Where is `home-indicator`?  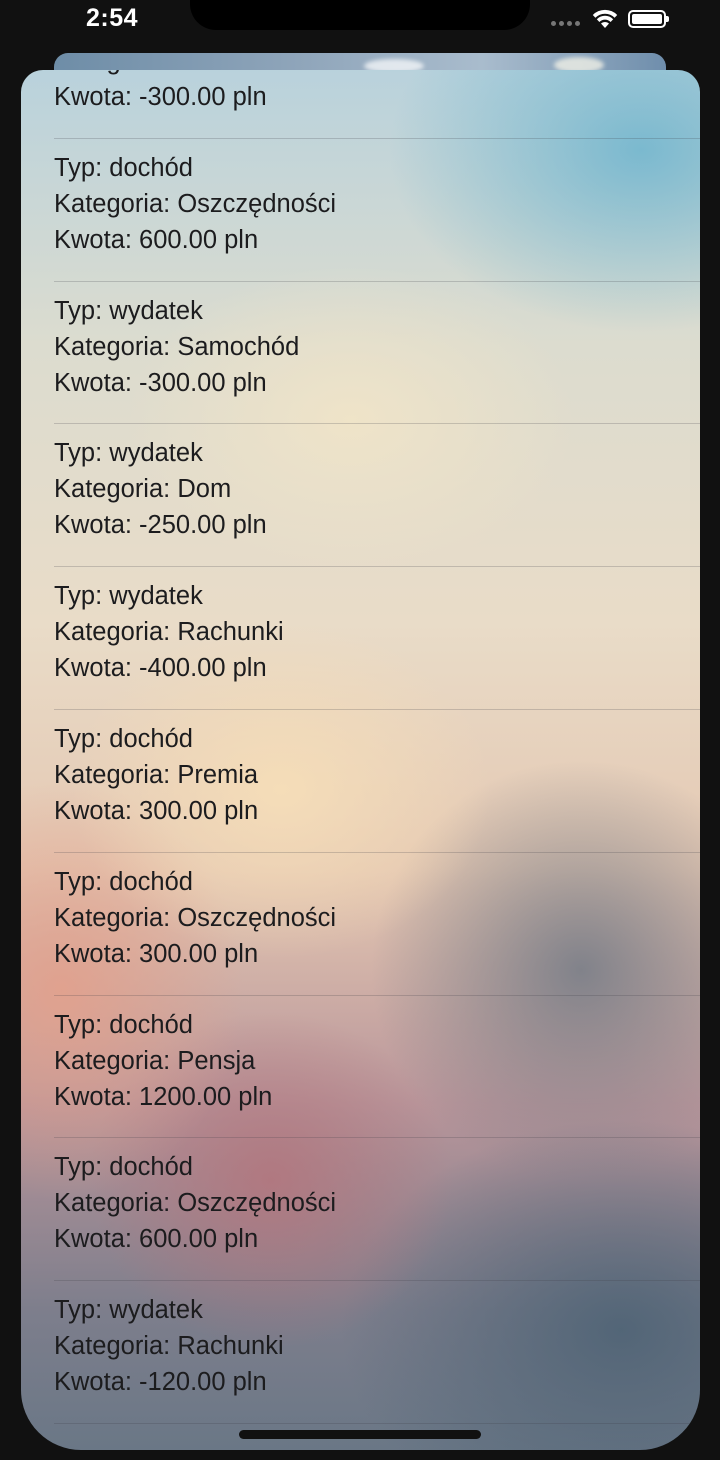
home-indicator is located at coordinates (360, 1434).